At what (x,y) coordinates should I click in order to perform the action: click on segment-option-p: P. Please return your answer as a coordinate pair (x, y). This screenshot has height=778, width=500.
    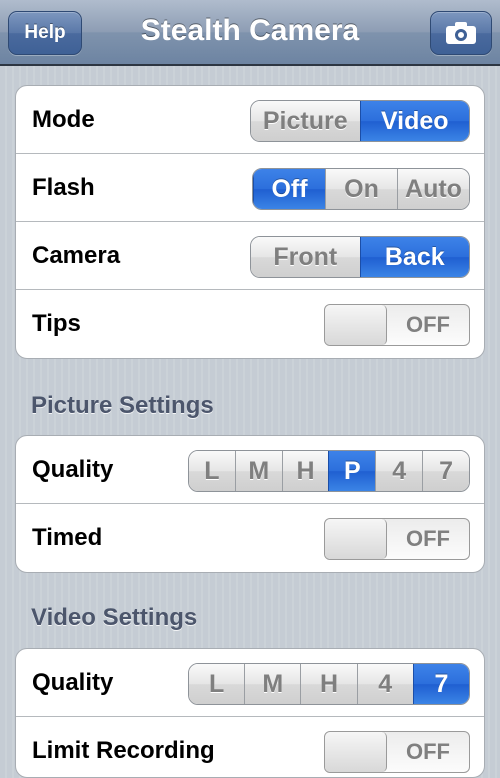
    Looking at the image, I should click on (352, 471).